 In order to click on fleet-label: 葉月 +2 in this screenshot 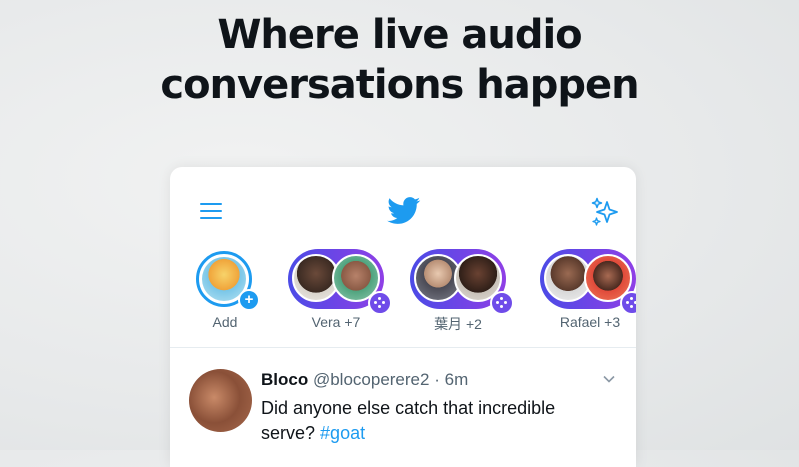, I will do `click(458, 324)`.